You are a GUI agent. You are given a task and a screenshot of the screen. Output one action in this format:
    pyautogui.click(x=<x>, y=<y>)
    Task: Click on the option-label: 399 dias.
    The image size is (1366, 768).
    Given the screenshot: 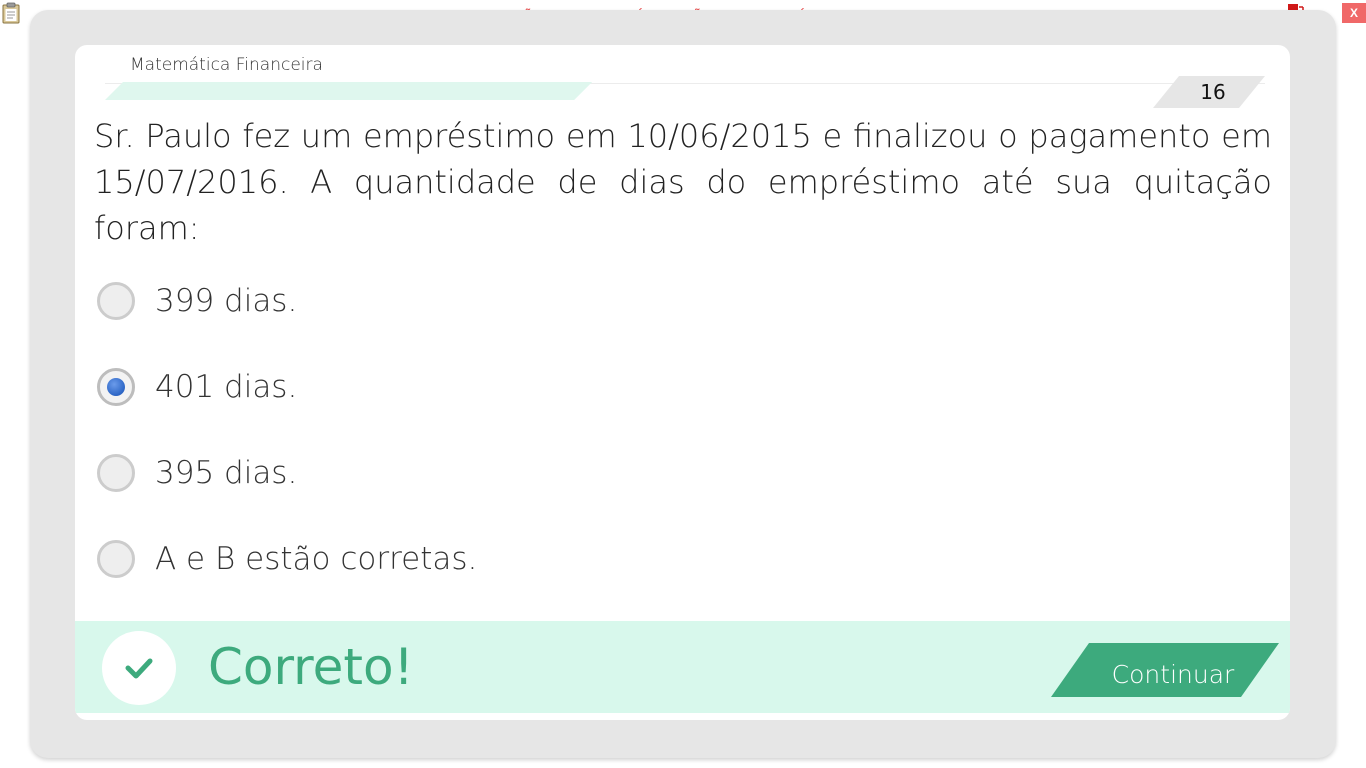 What is the action you would take?
    pyautogui.click(x=226, y=301)
    